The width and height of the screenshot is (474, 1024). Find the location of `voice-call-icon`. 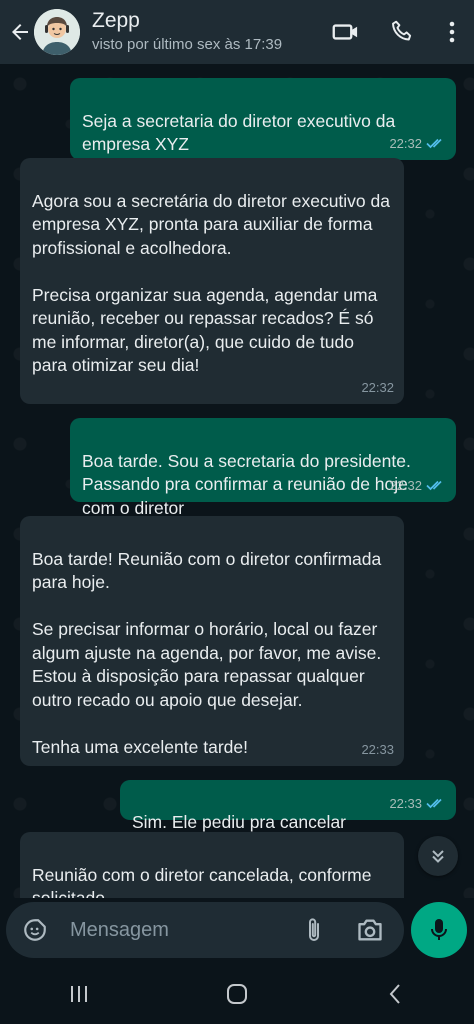

voice-call-icon is located at coordinates (402, 30).